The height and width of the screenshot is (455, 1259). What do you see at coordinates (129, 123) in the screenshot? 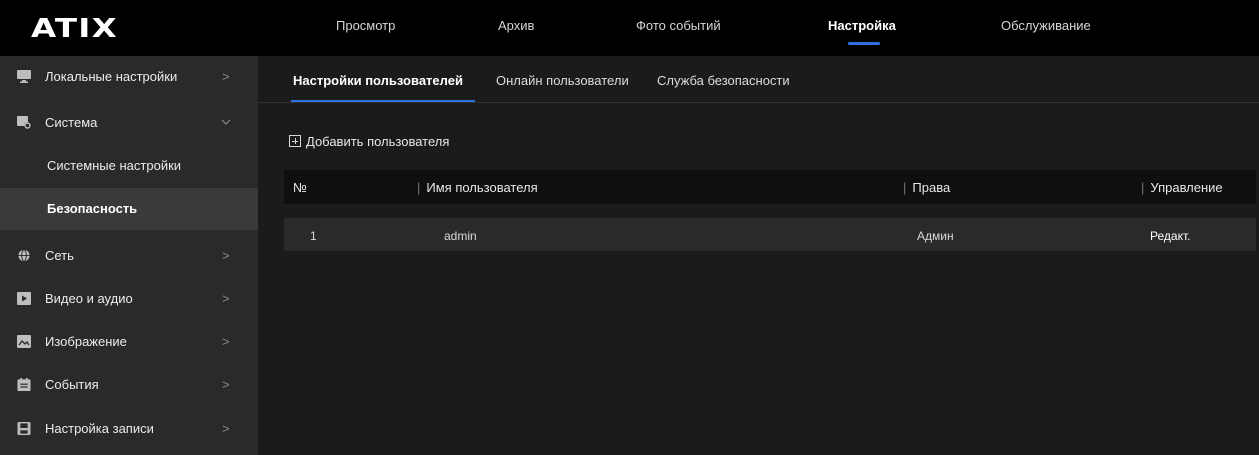
I see `sidebar-item-system: Система` at bounding box center [129, 123].